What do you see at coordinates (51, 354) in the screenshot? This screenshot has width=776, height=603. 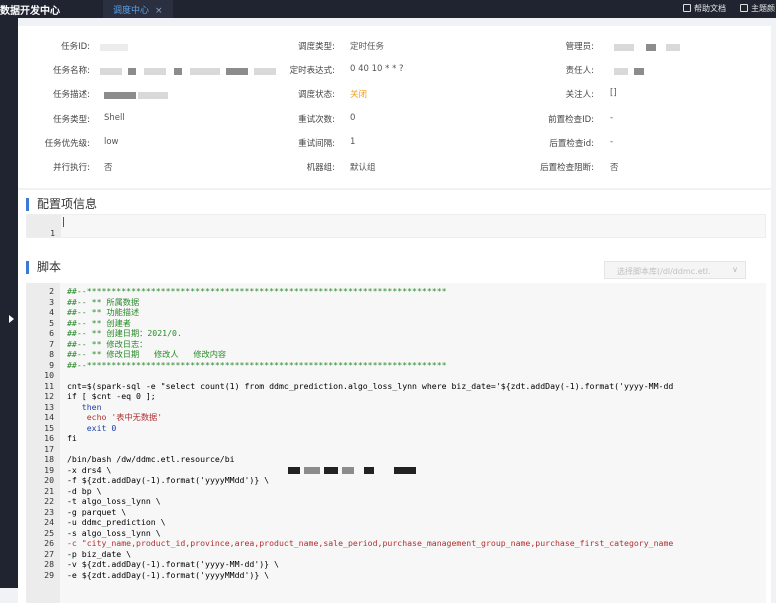 I see `line-number: 8` at bounding box center [51, 354].